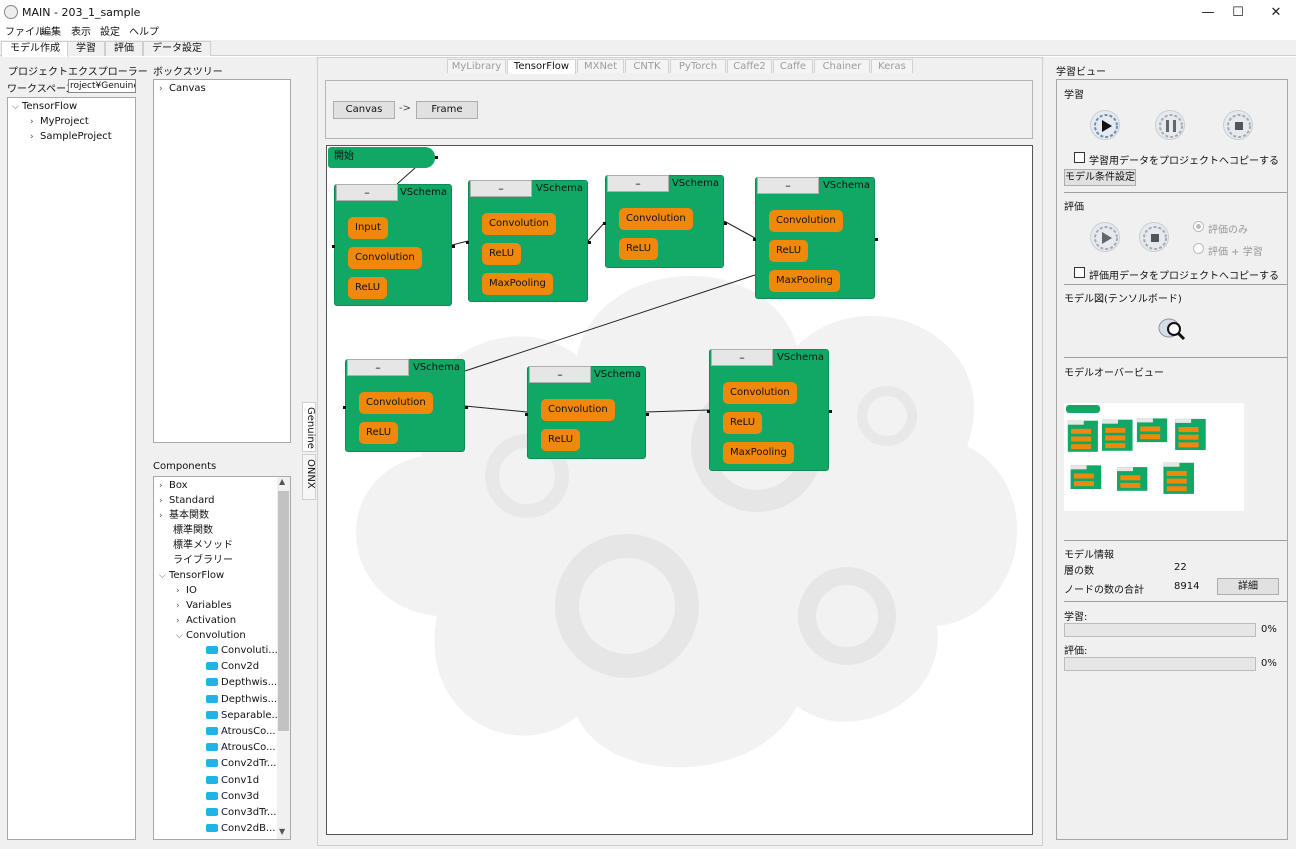 This screenshot has height=849, width=1296. I want to click on workspace-field: roject¥Genuine, so click(102, 86).